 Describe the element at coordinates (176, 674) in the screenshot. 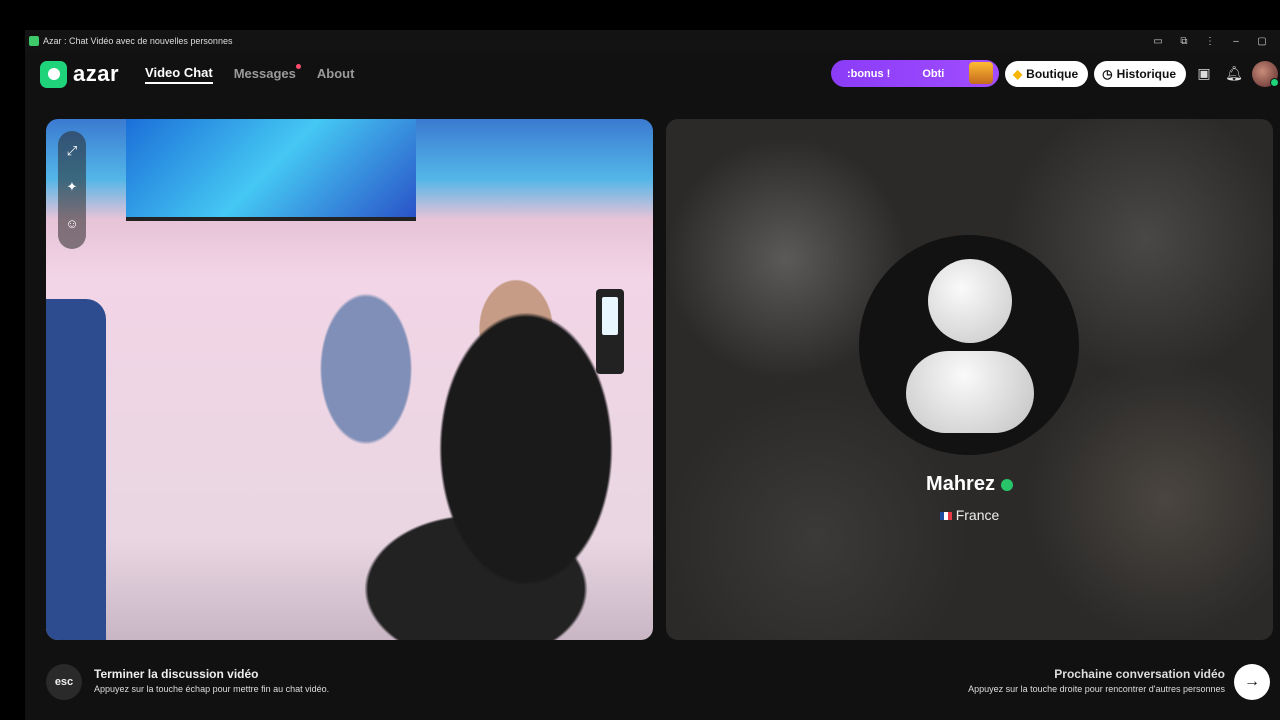

I see `end-chat-title: Terminer la discussion vidéo` at that location.